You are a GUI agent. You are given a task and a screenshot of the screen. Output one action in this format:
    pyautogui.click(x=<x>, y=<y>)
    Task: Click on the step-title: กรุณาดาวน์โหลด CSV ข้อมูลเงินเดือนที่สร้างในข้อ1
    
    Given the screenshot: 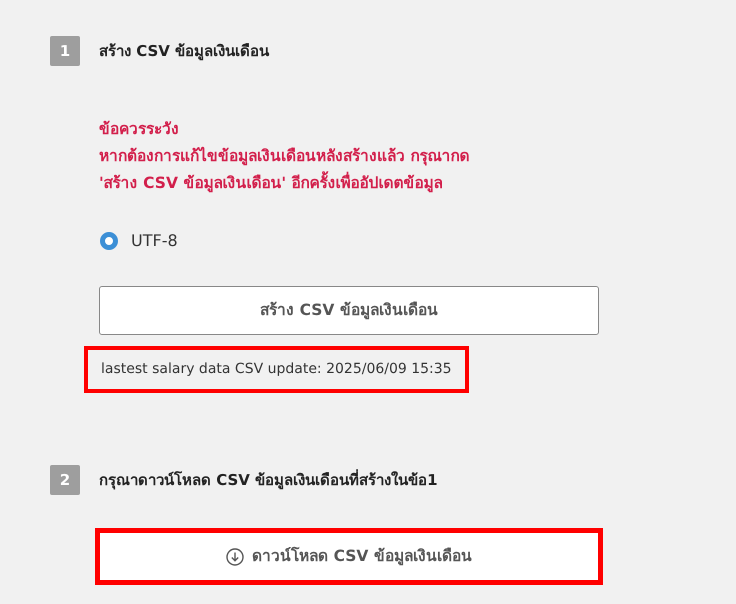 What is the action you would take?
    pyautogui.click(x=268, y=480)
    